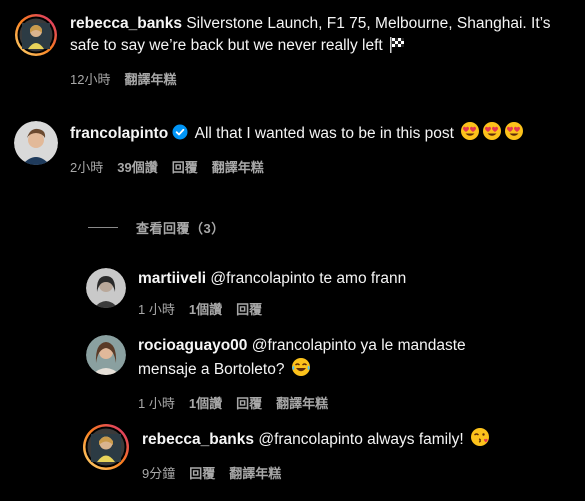 The height and width of the screenshot is (501, 585). What do you see at coordinates (159, 473) in the screenshot?
I see `reply-time: 9分鐘` at bounding box center [159, 473].